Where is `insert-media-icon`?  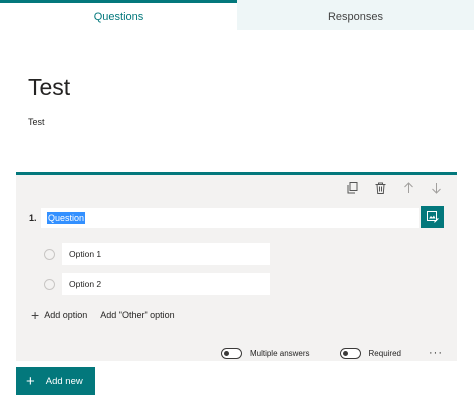 insert-media-icon is located at coordinates (432, 217).